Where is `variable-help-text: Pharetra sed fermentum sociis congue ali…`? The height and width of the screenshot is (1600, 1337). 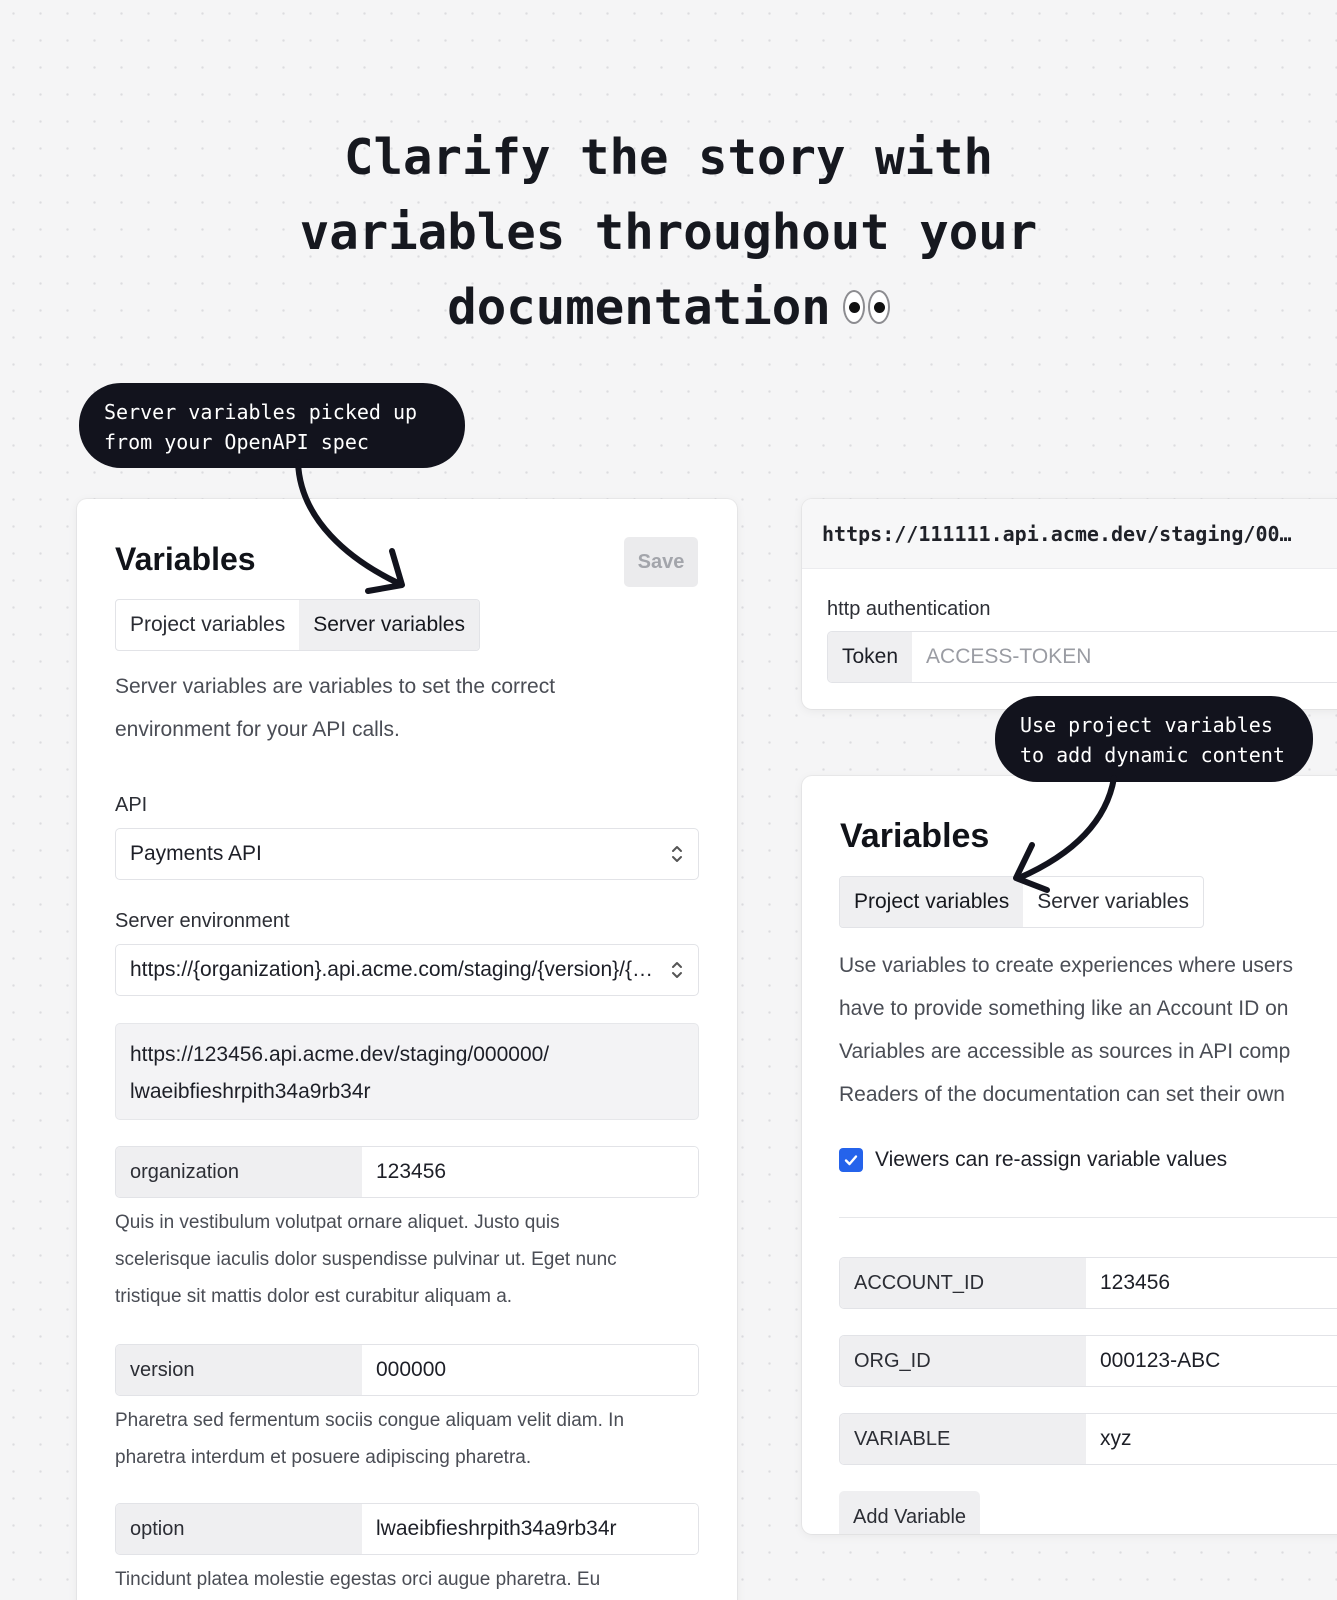
variable-help-text: Pharetra sed fermentum sociis congue ali… is located at coordinates (415, 1439).